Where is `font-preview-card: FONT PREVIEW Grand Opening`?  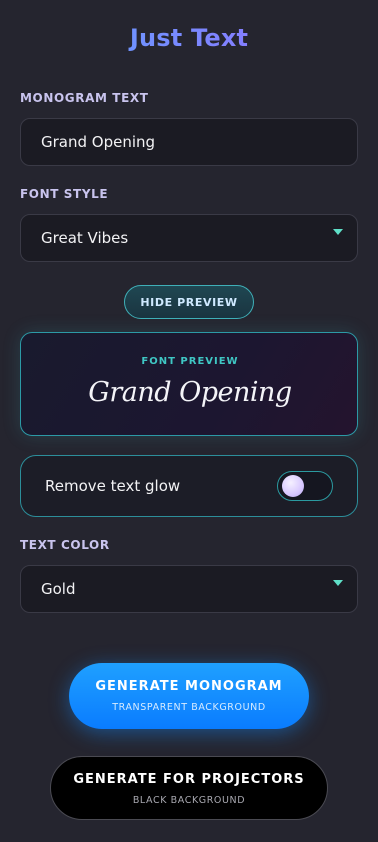
font-preview-card: FONT PREVIEW Grand Opening is located at coordinates (189, 384).